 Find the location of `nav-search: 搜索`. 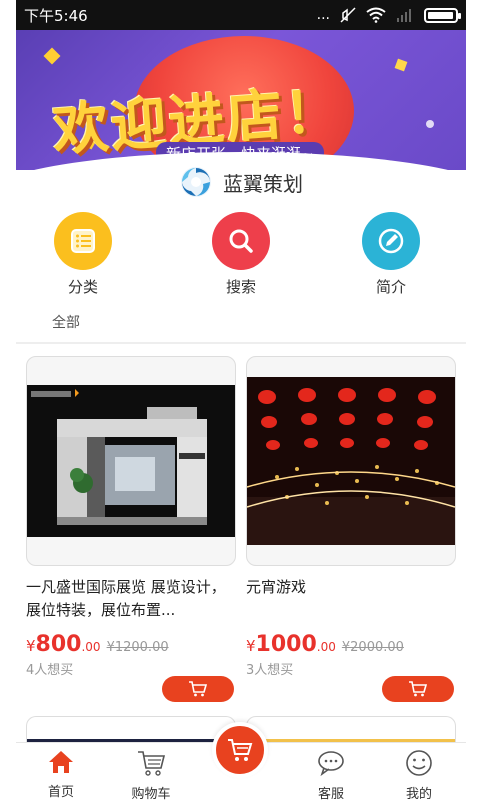

nav-search: 搜索 is located at coordinates (241, 254).